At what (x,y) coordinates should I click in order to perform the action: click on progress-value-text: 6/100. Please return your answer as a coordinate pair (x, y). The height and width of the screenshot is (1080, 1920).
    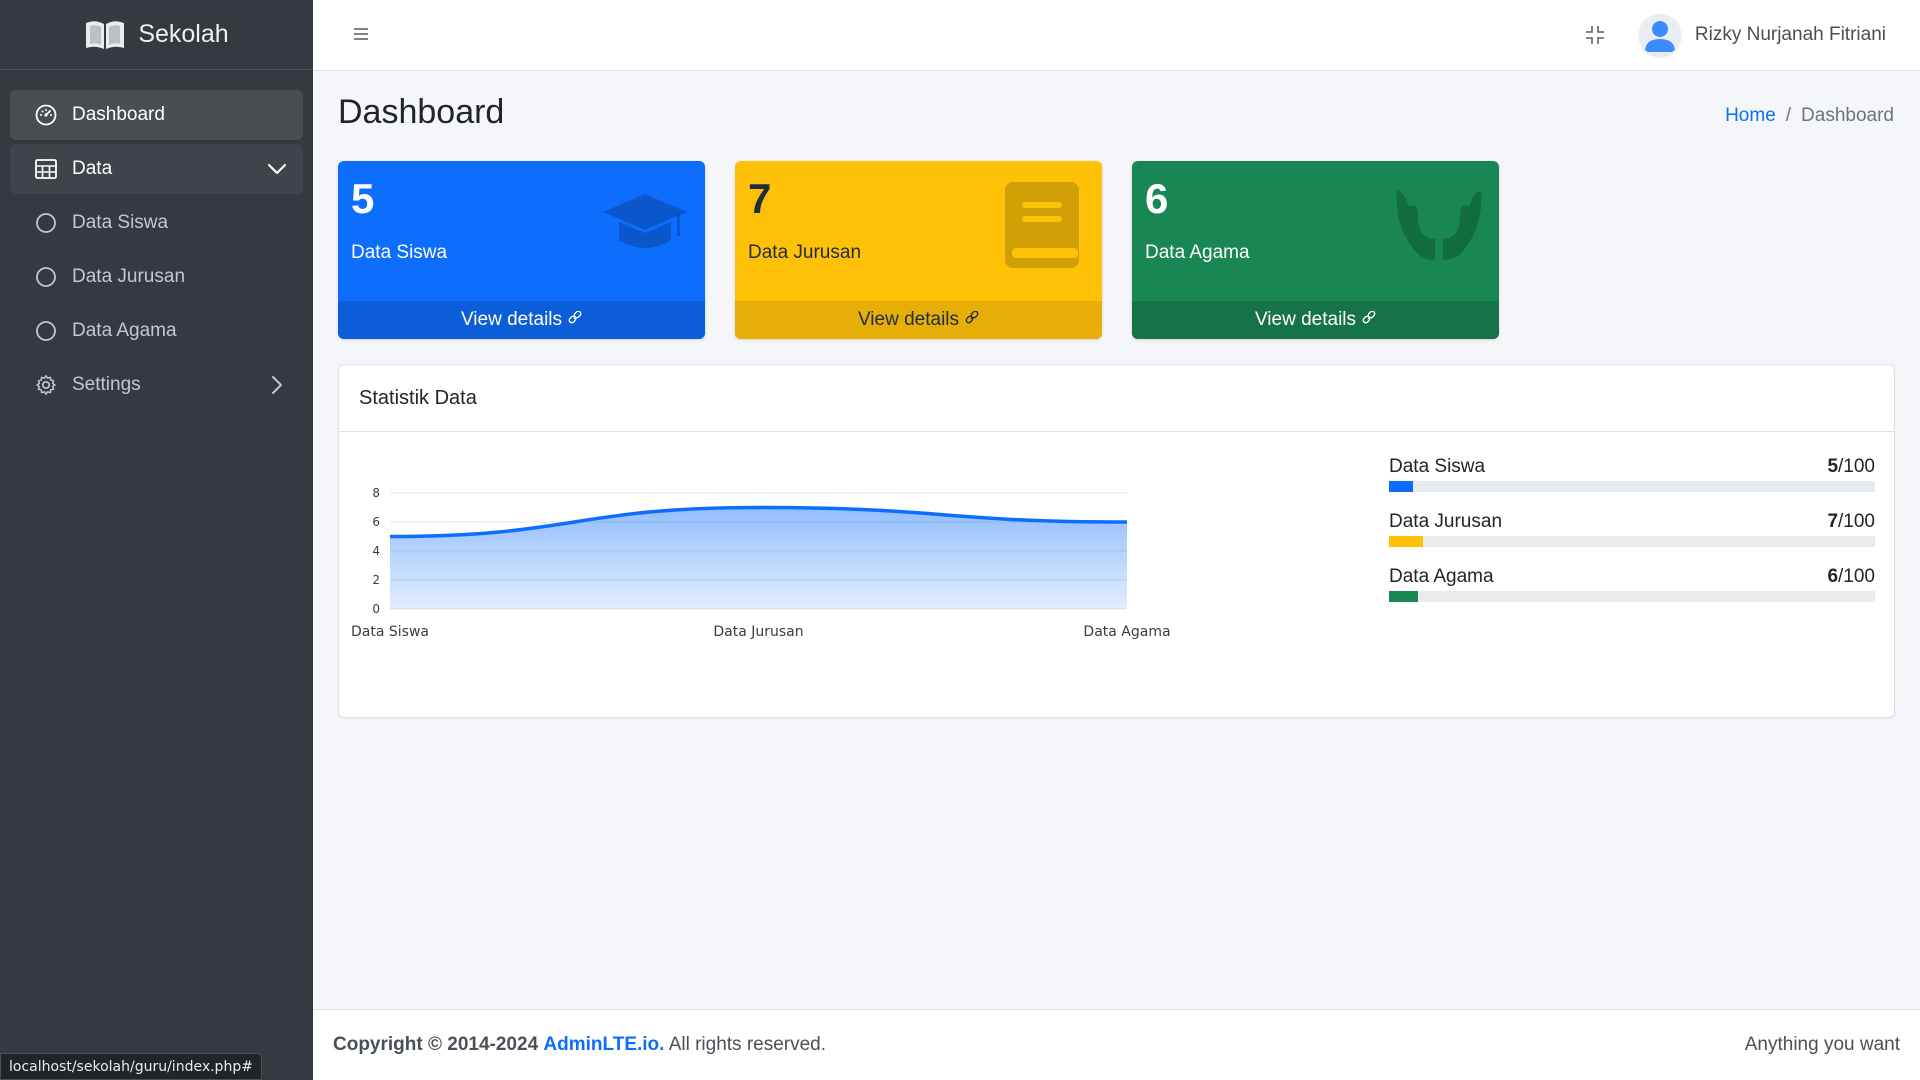
    Looking at the image, I should click on (1851, 577).